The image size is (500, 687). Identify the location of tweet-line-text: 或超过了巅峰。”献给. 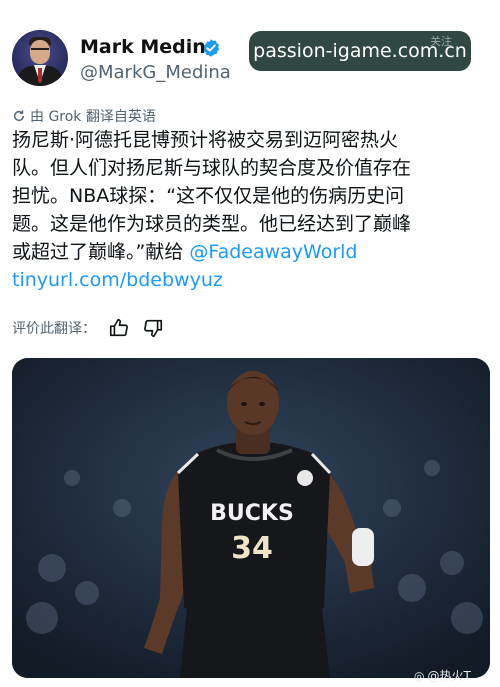
(101, 252).